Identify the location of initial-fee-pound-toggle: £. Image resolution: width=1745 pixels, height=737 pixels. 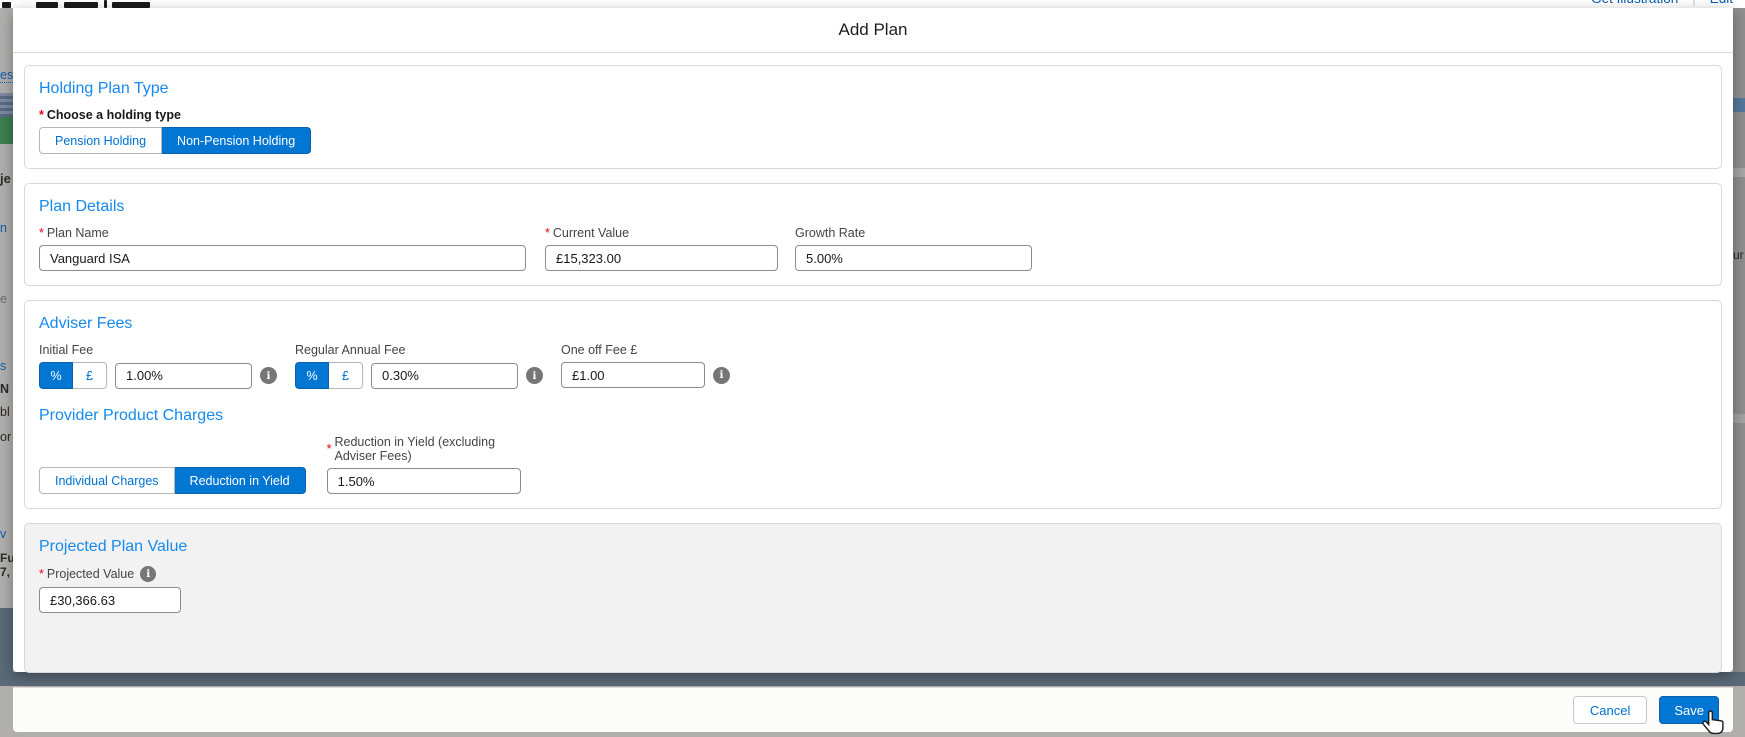
(90, 375).